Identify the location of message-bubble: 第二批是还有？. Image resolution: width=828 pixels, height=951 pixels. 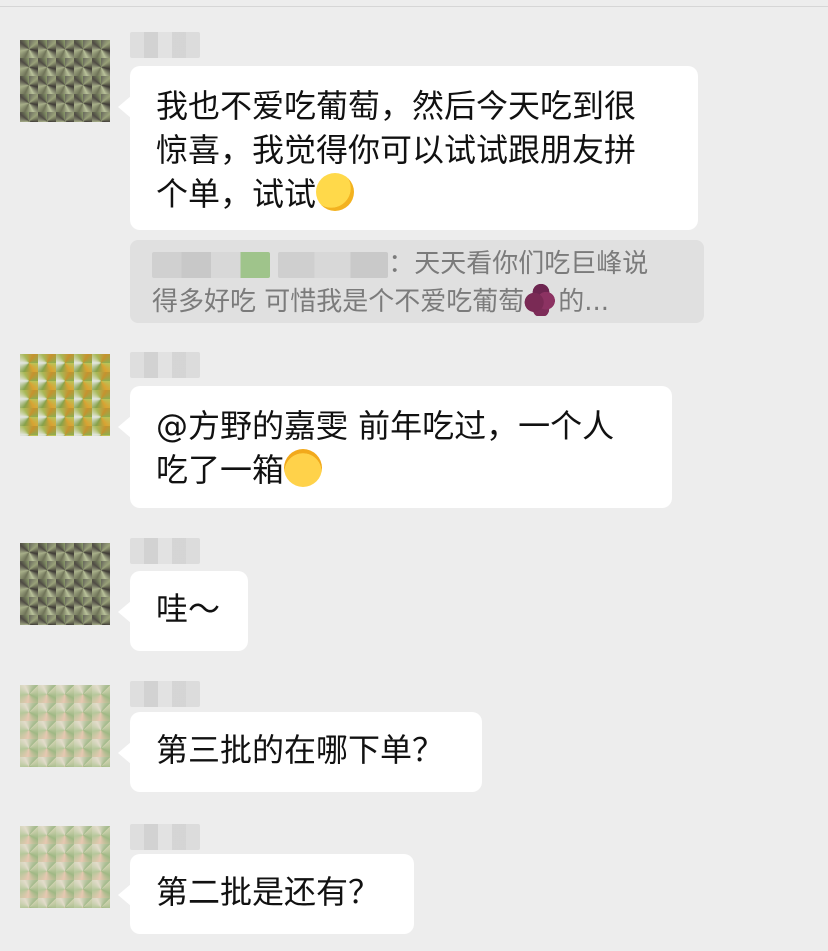
(266, 894).